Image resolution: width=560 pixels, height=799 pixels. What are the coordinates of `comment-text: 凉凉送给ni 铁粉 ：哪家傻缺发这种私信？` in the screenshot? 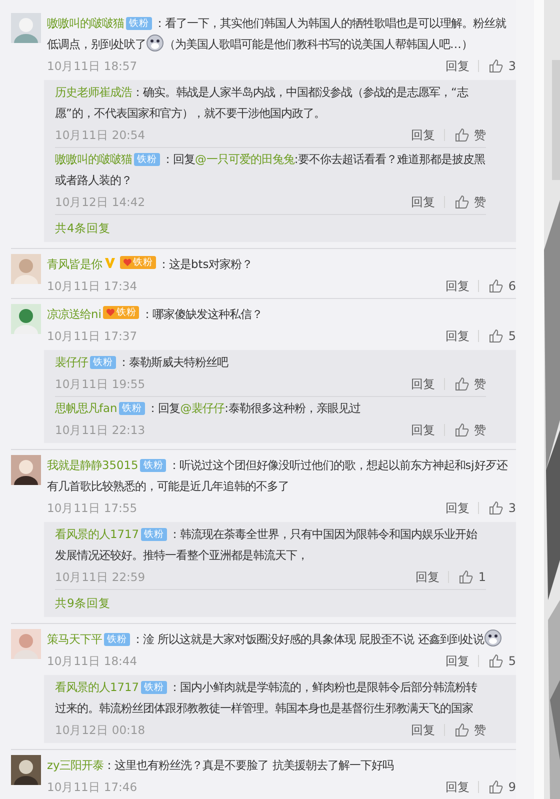 It's located at (155, 314).